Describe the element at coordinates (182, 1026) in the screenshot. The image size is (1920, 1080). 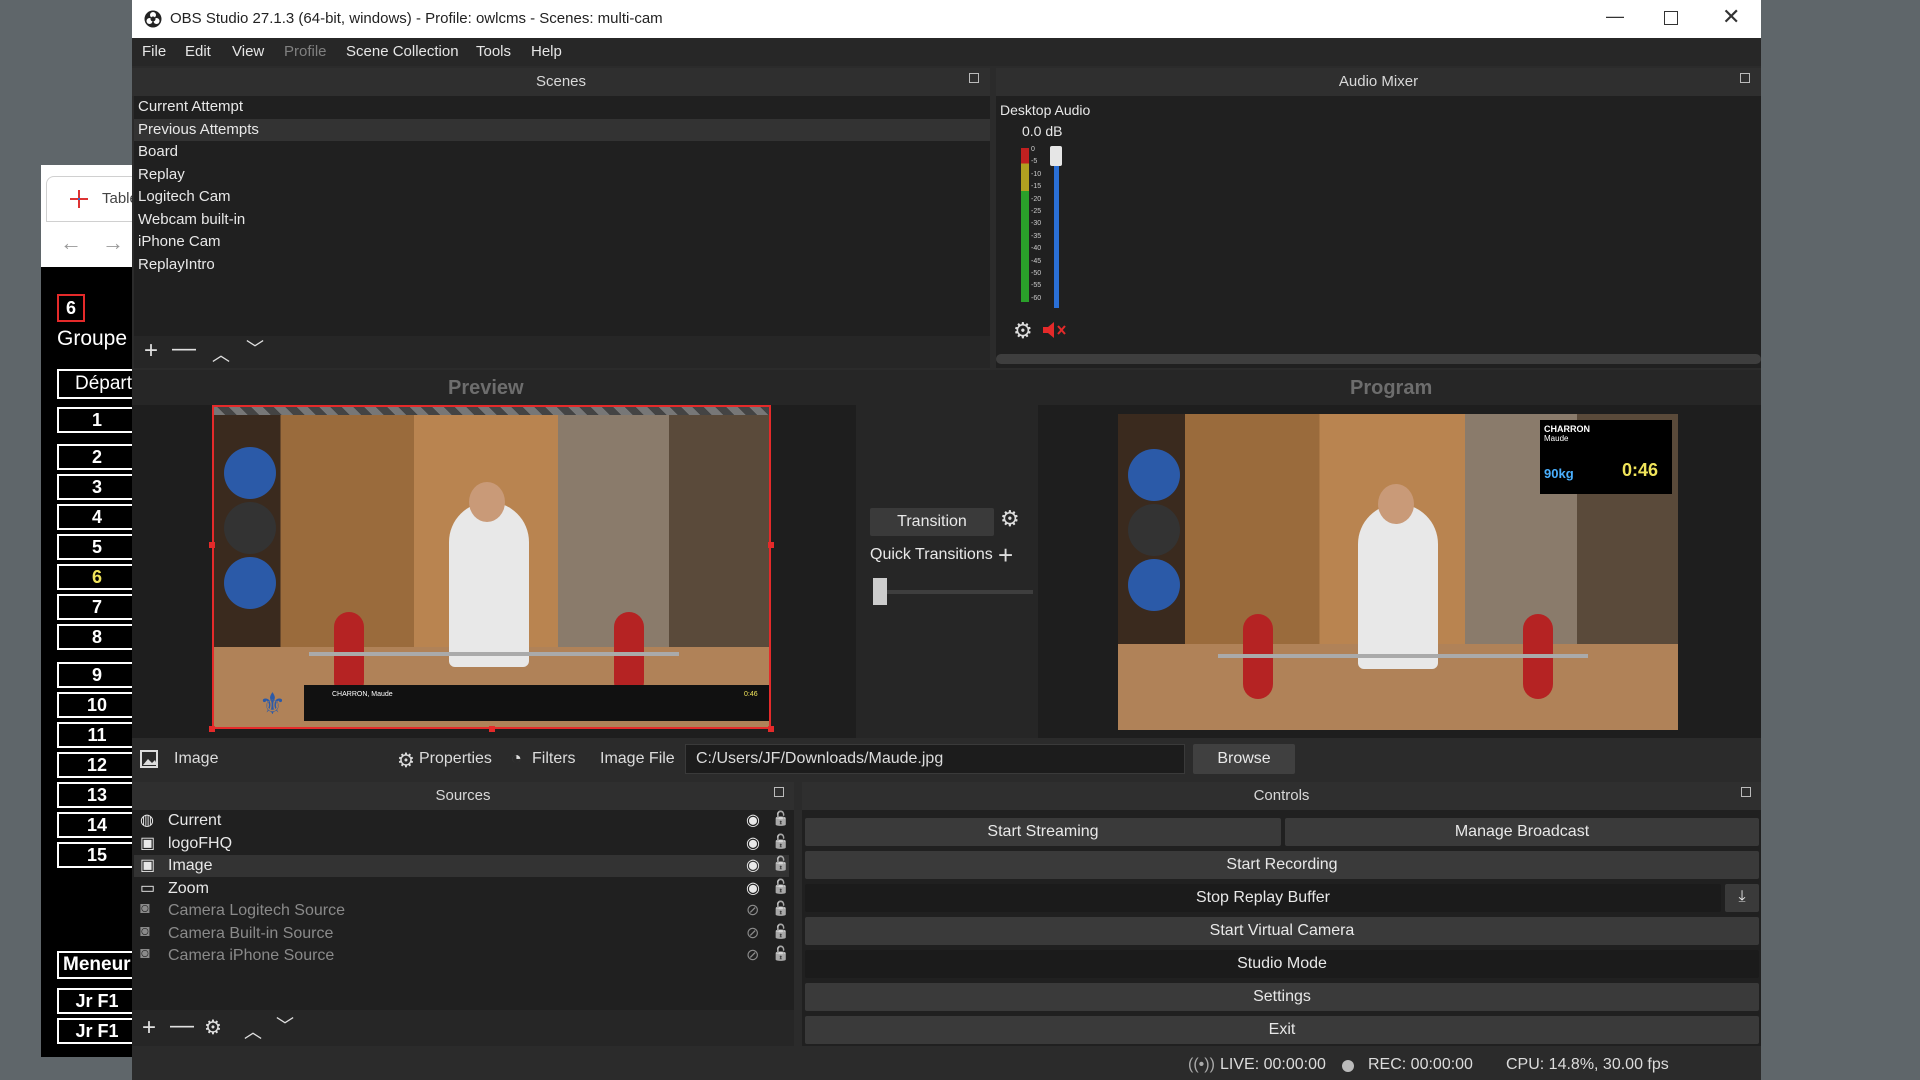
I see `remove-source-icon: —` at that location.